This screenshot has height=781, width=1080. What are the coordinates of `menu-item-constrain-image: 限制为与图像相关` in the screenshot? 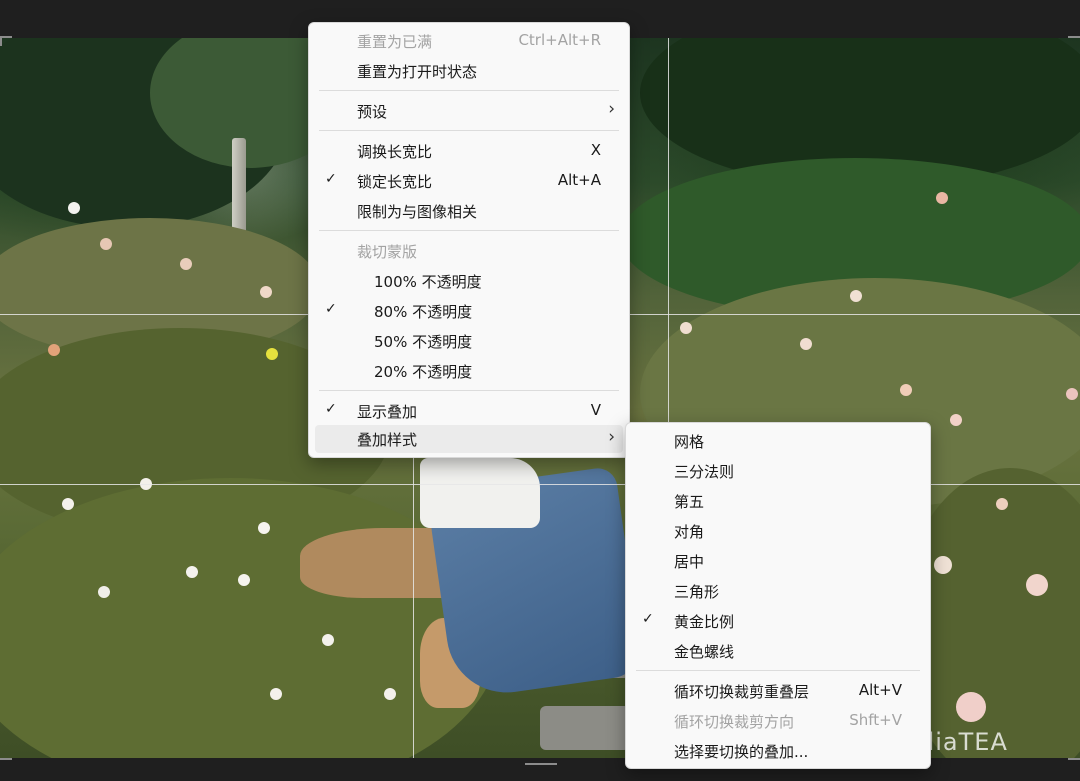 It's located at (469, 211).